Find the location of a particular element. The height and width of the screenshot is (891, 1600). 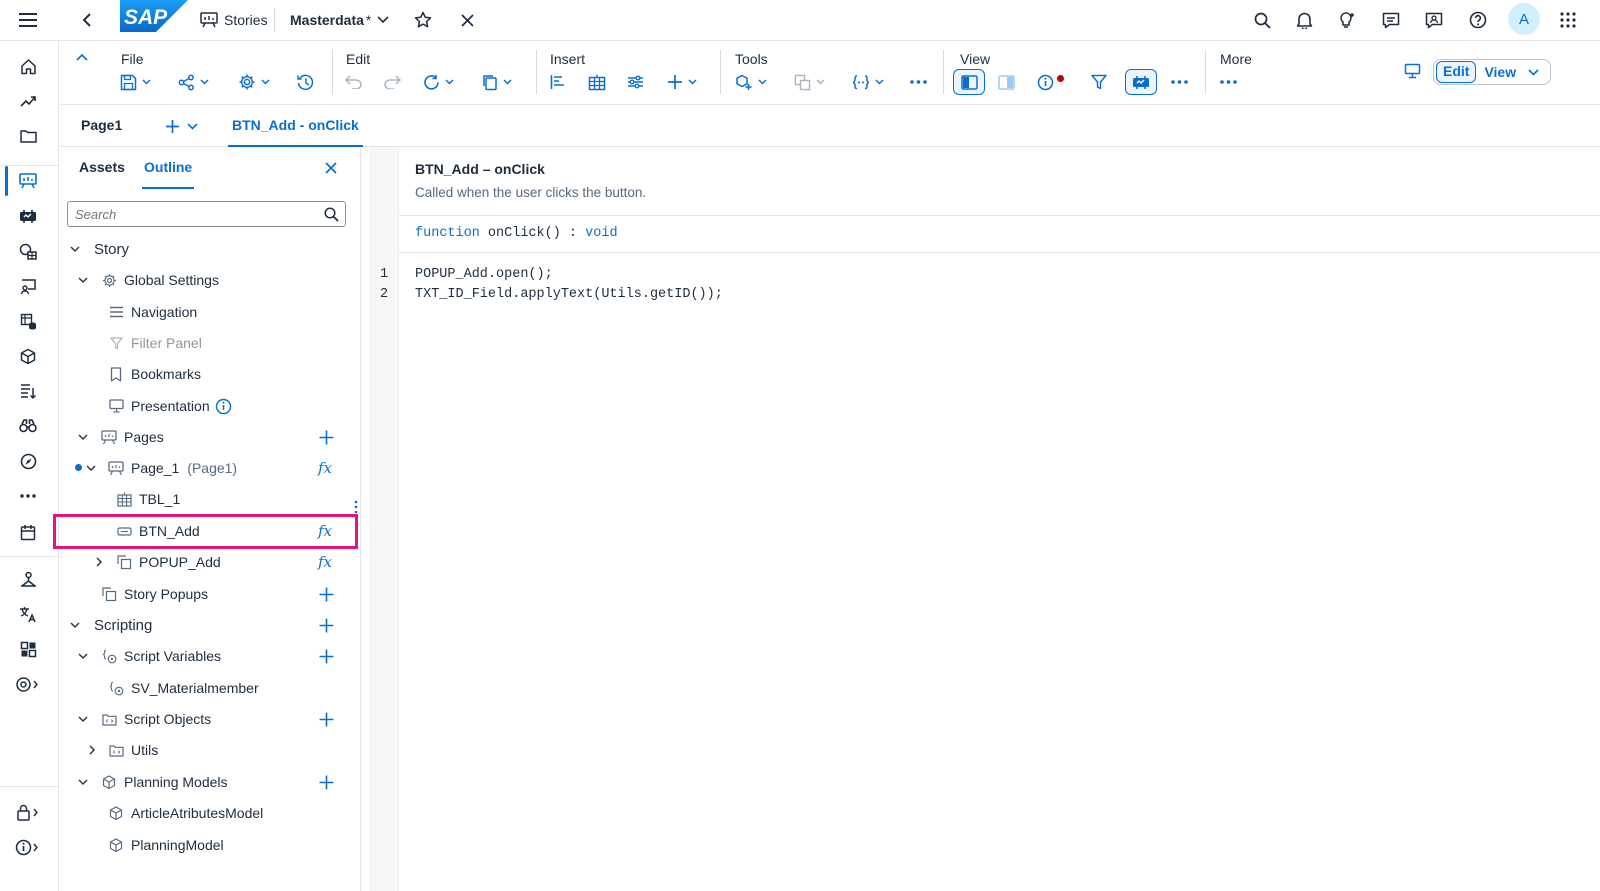

share-menu-button is located at coordinates (193, 82).